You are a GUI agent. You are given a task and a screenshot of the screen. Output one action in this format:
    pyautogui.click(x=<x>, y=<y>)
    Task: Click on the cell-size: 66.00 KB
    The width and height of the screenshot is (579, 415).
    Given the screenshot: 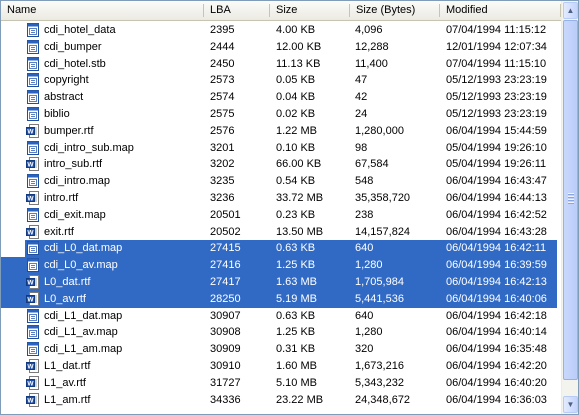 What is the action you would take?
    pyautogui.click(x=299, y=164)
    